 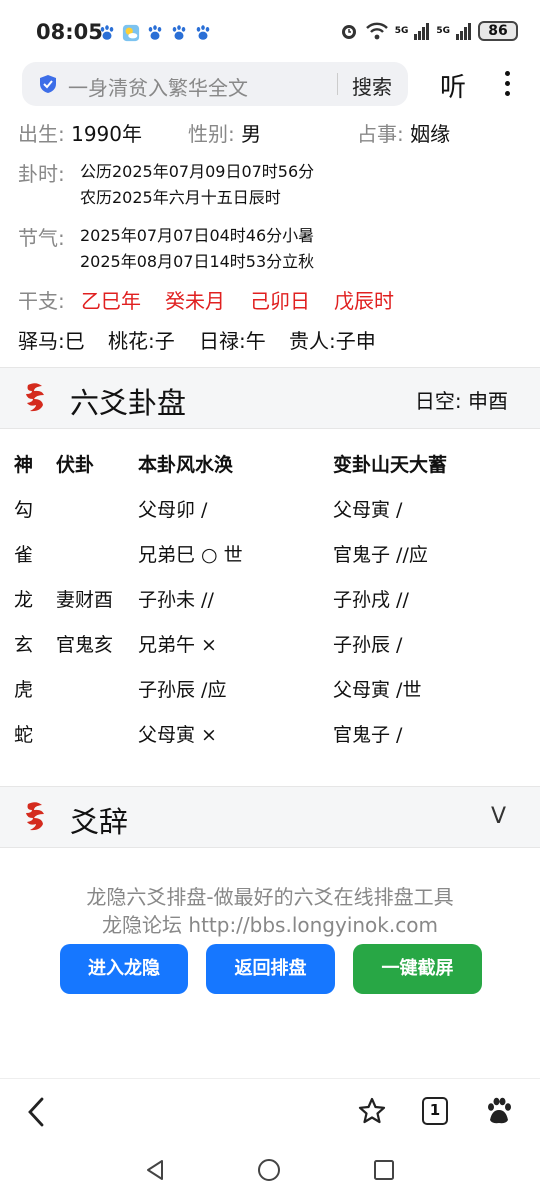 What do you see at coordinates (107, 134) in the screenshot?
I see `birth-value: 1990年` at bounding box center [107, 134].